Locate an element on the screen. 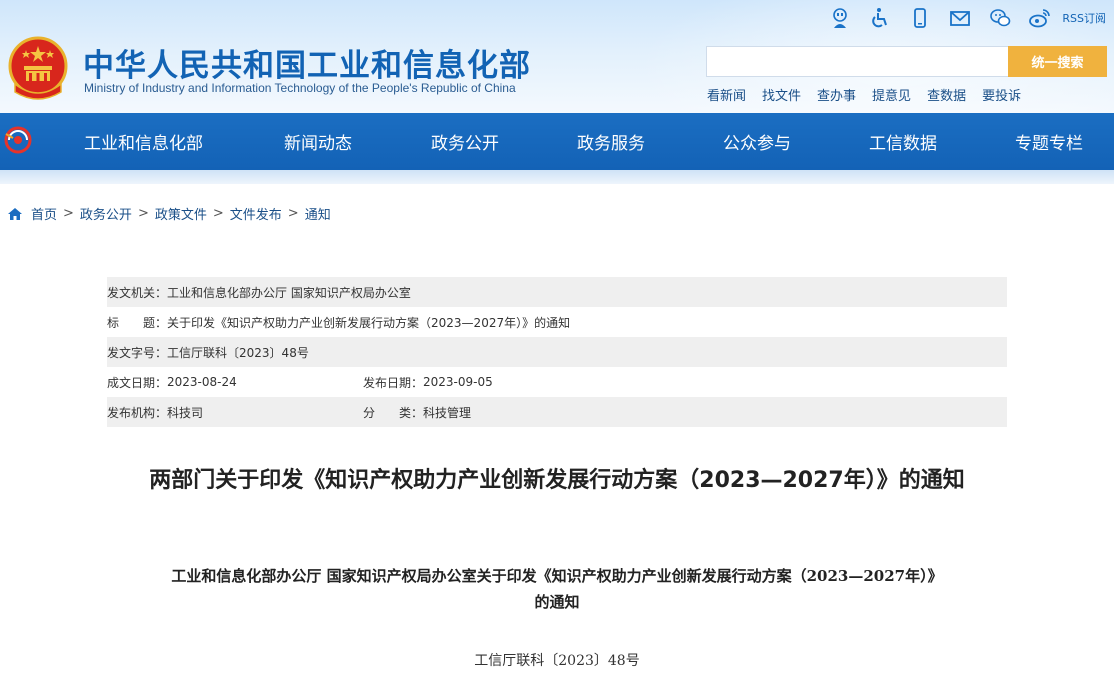 The image size is (1114, 683). quick-link-news: 看新闻 is located at coordinates (726, 94).